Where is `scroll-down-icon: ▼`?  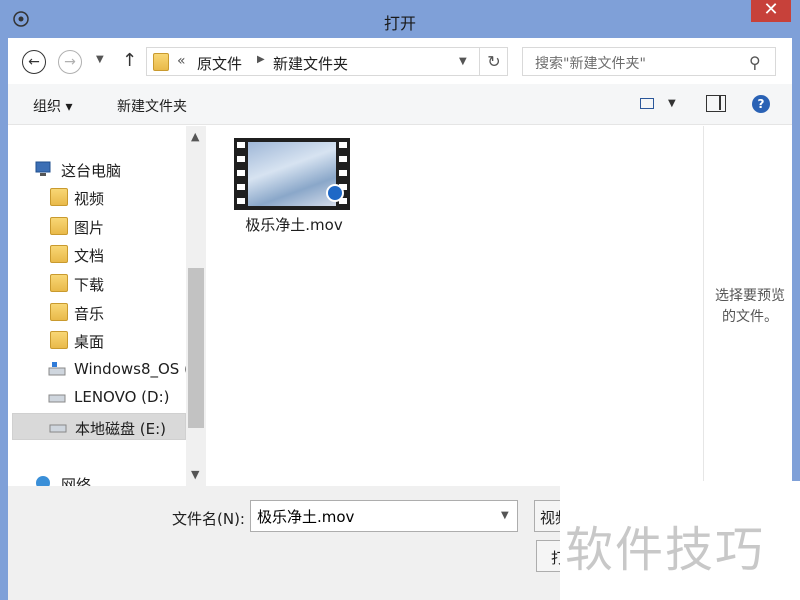
scroll-down-icon: ▼ is located at coordinates (195, 474).